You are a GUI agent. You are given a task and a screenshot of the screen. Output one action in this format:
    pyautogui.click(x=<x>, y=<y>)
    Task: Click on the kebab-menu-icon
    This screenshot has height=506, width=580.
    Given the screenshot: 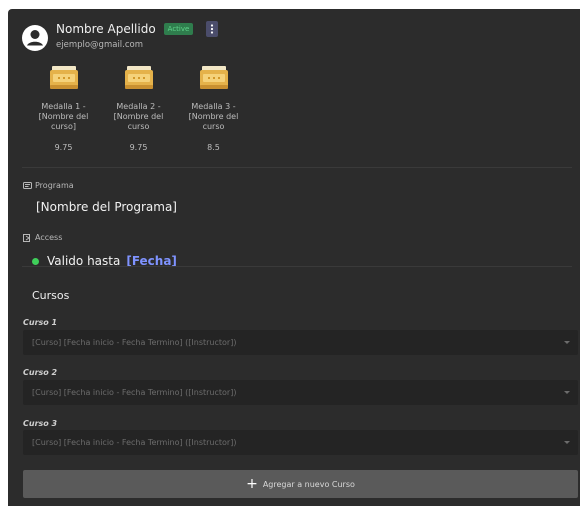 What is the action you would take?
    pyautogui.click(x=212, y=29)
    